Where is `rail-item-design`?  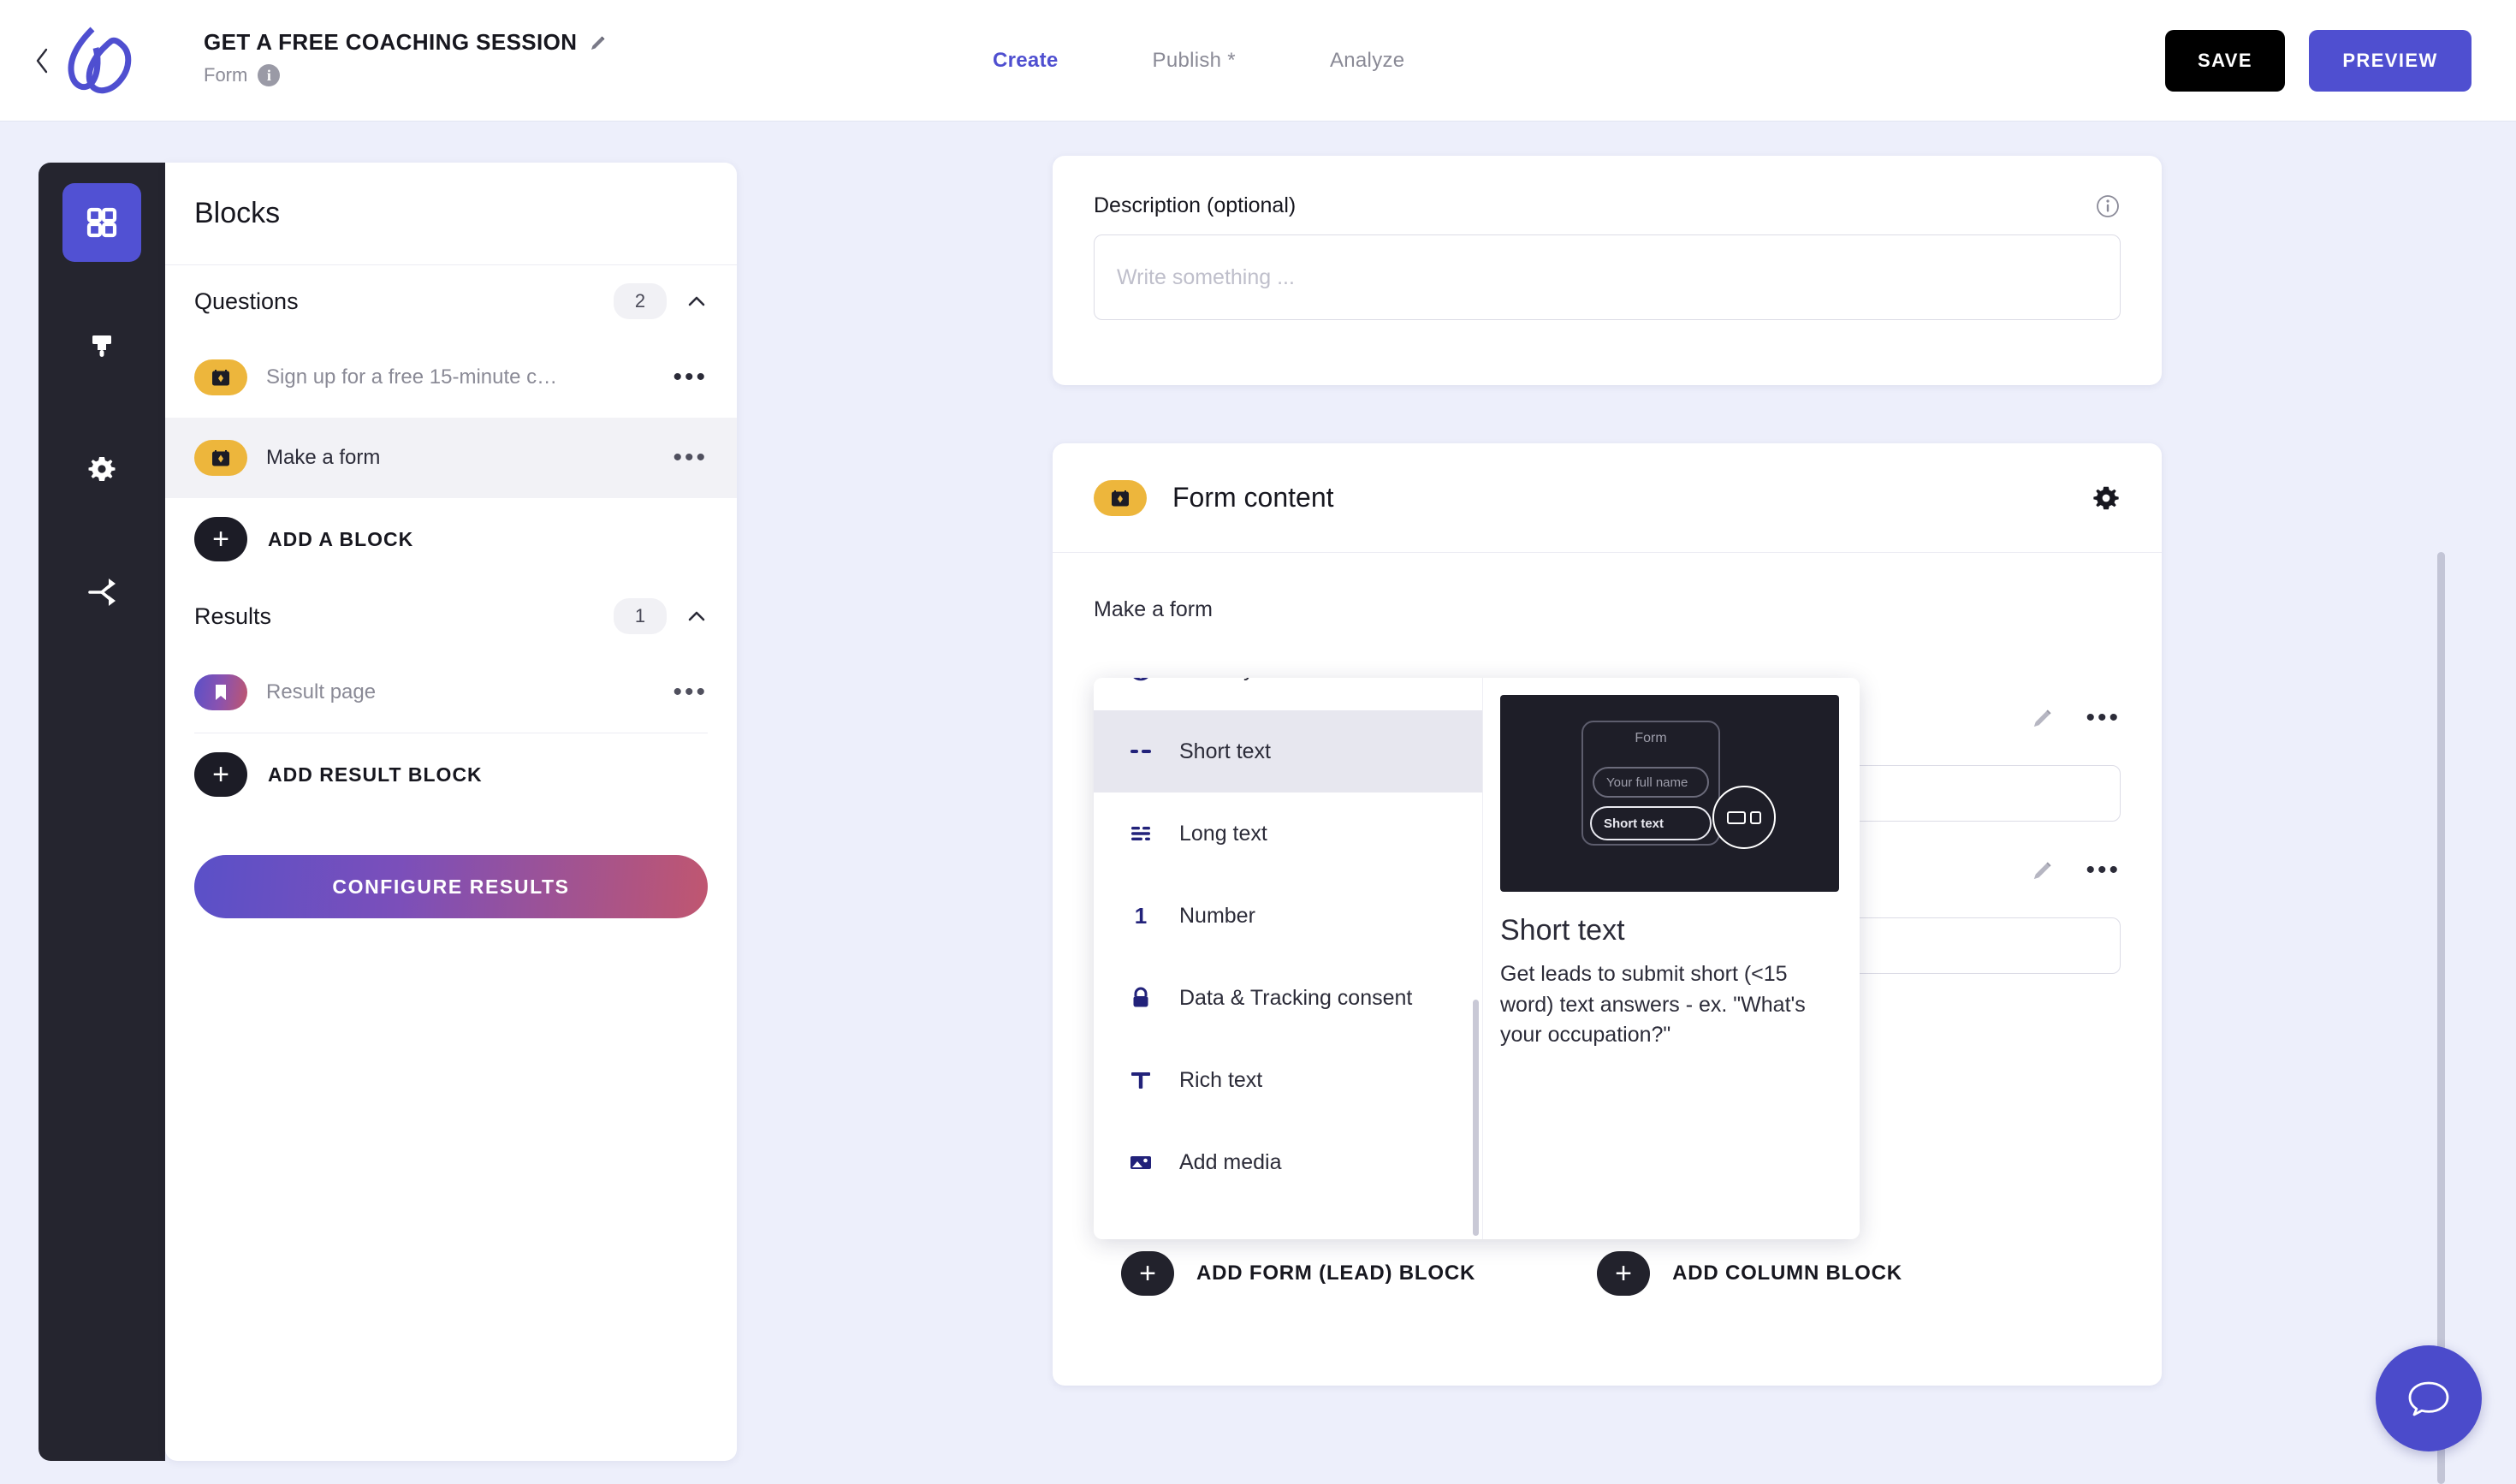 rail-item-design is located at coordinates (101, 346).